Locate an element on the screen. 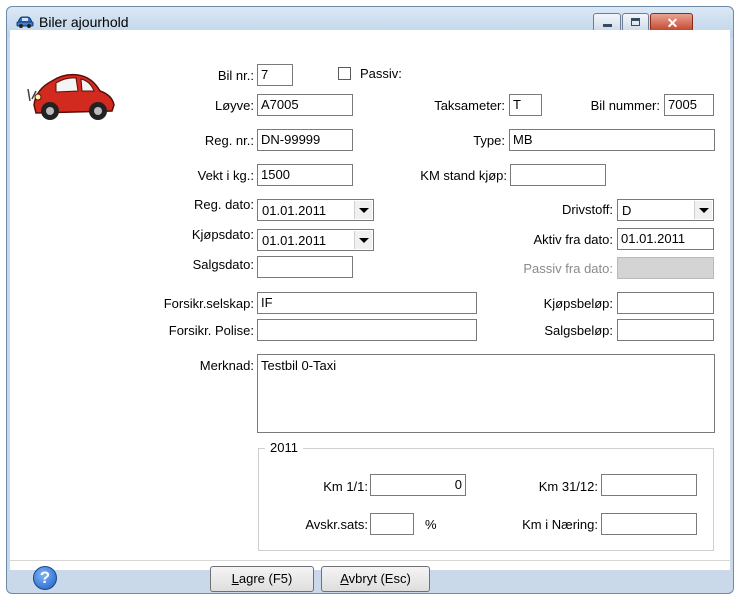 This screenshot has width=740, height=598. km-31-12-label: Km 31/12: is located at coordinates (568, 486).